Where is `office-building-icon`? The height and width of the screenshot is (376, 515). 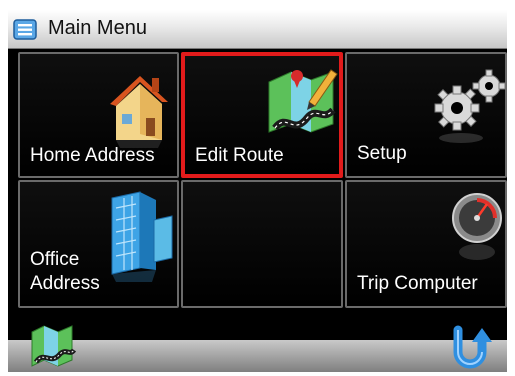
office-building-icon is located at coordinates (142, 236).